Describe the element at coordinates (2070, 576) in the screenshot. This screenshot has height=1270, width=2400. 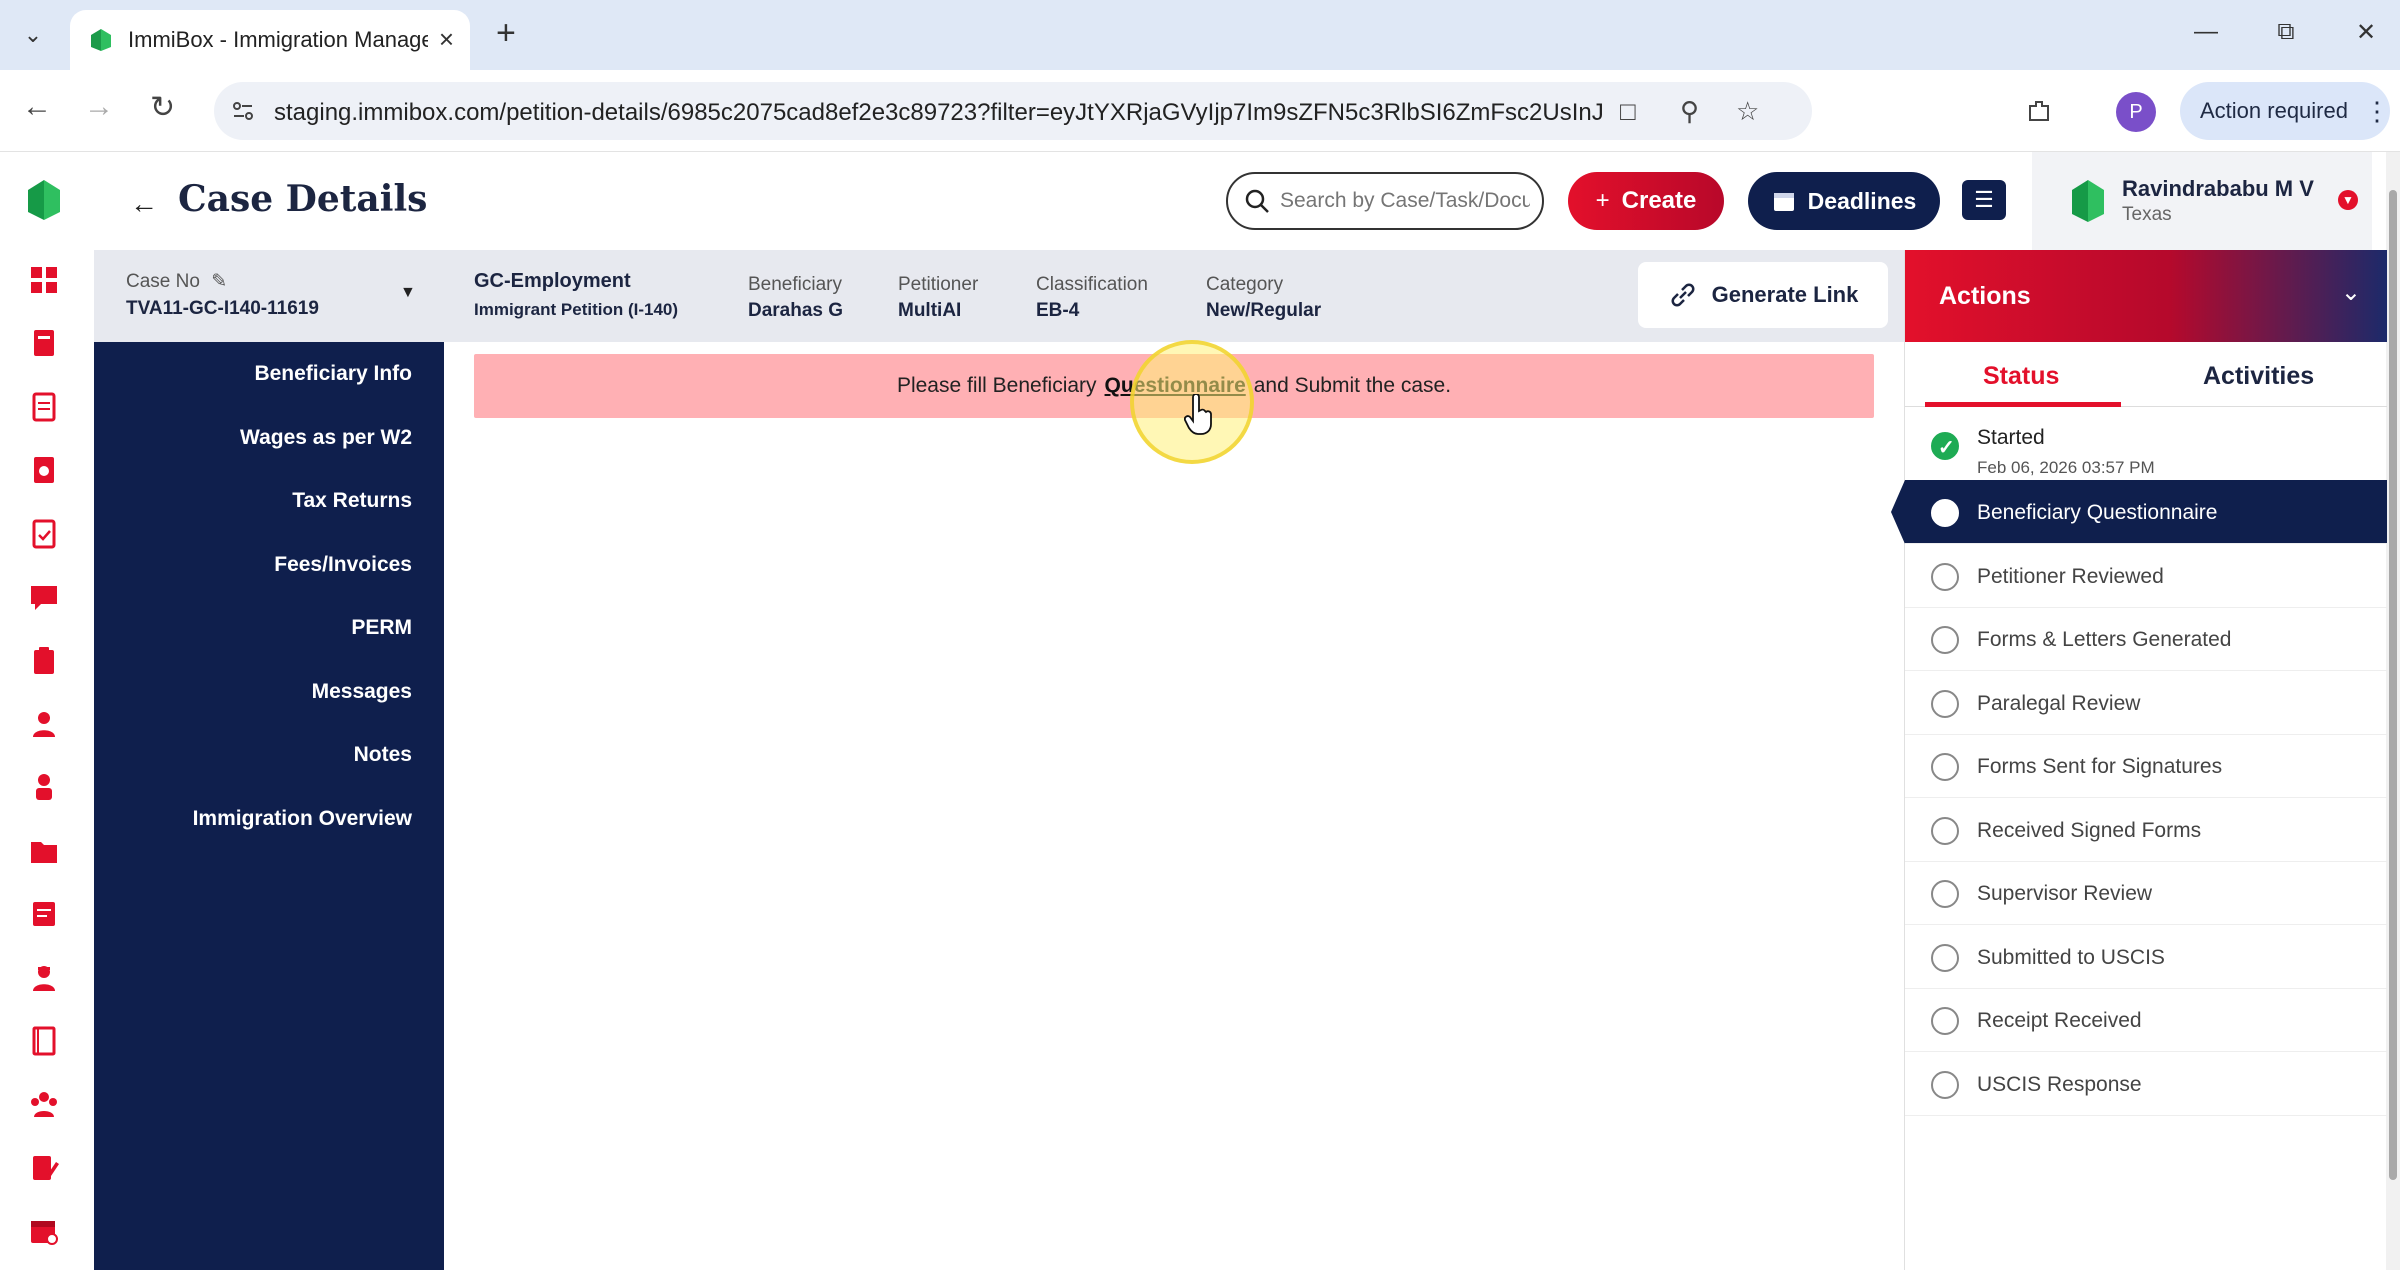
I see `step-label: Petitioner Reviewed` at that location.